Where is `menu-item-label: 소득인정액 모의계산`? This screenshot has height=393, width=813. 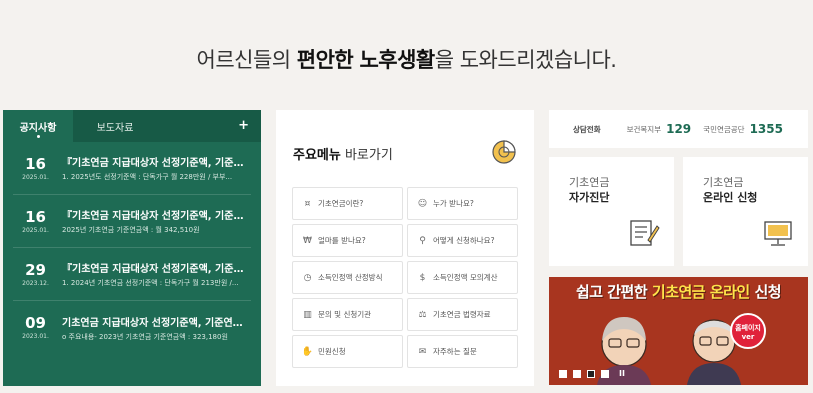
menu-item-label: 소득인정액 모의계산 is located at coordinates (465, 277).